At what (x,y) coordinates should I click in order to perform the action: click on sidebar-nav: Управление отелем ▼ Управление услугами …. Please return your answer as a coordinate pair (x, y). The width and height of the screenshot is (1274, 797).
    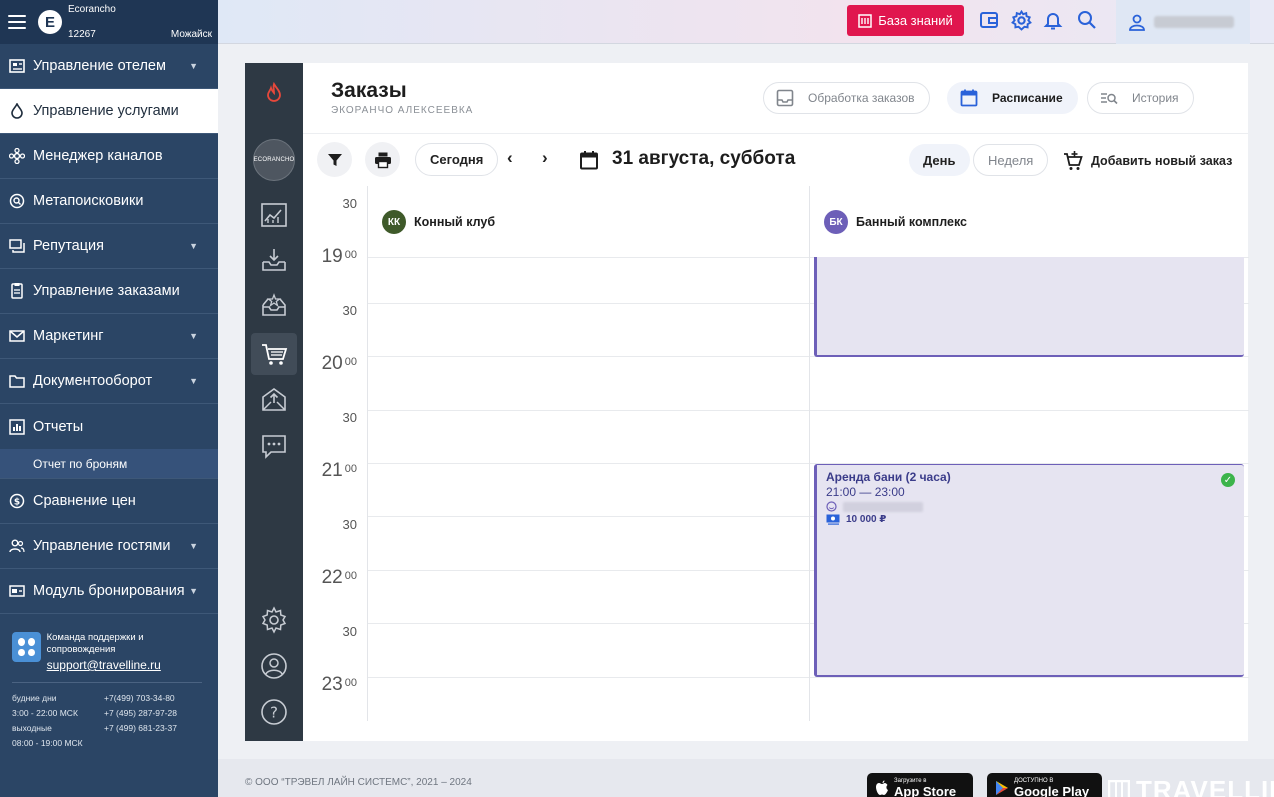
    Looking at the image, I should click on (109, 329).